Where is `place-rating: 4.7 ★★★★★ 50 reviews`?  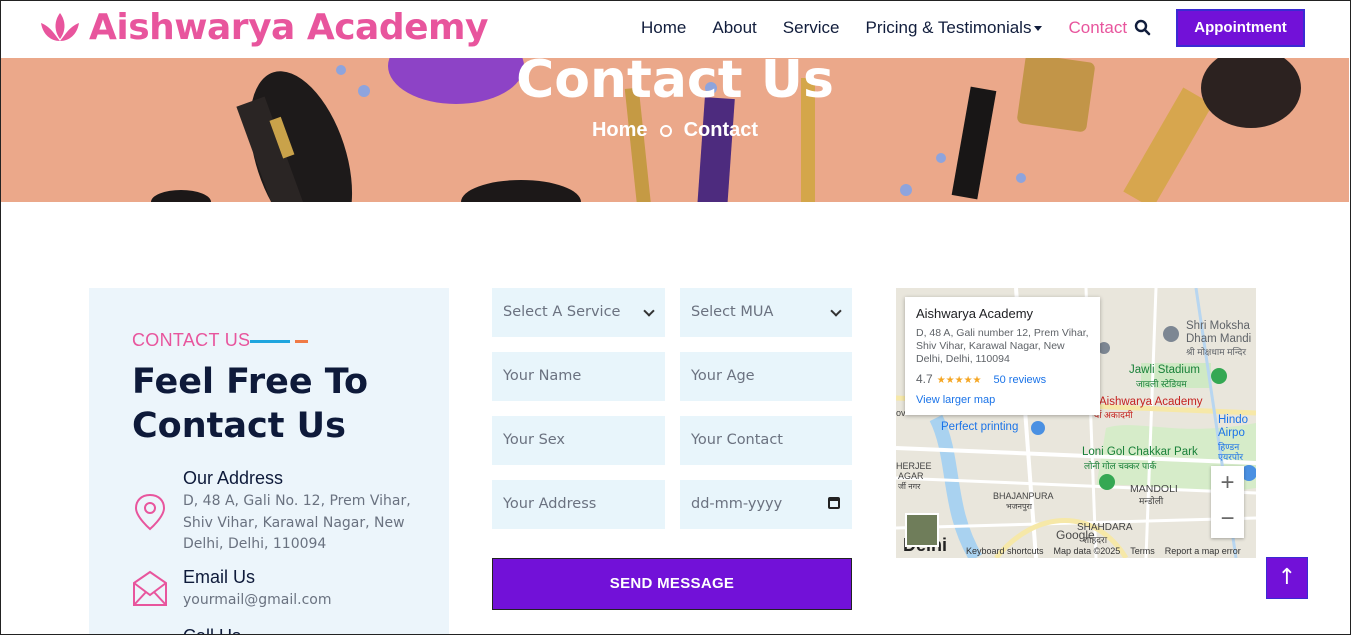 place-rating: 4.7 ★★★★★ 50 reviews is located at coordinates (1002, 379).